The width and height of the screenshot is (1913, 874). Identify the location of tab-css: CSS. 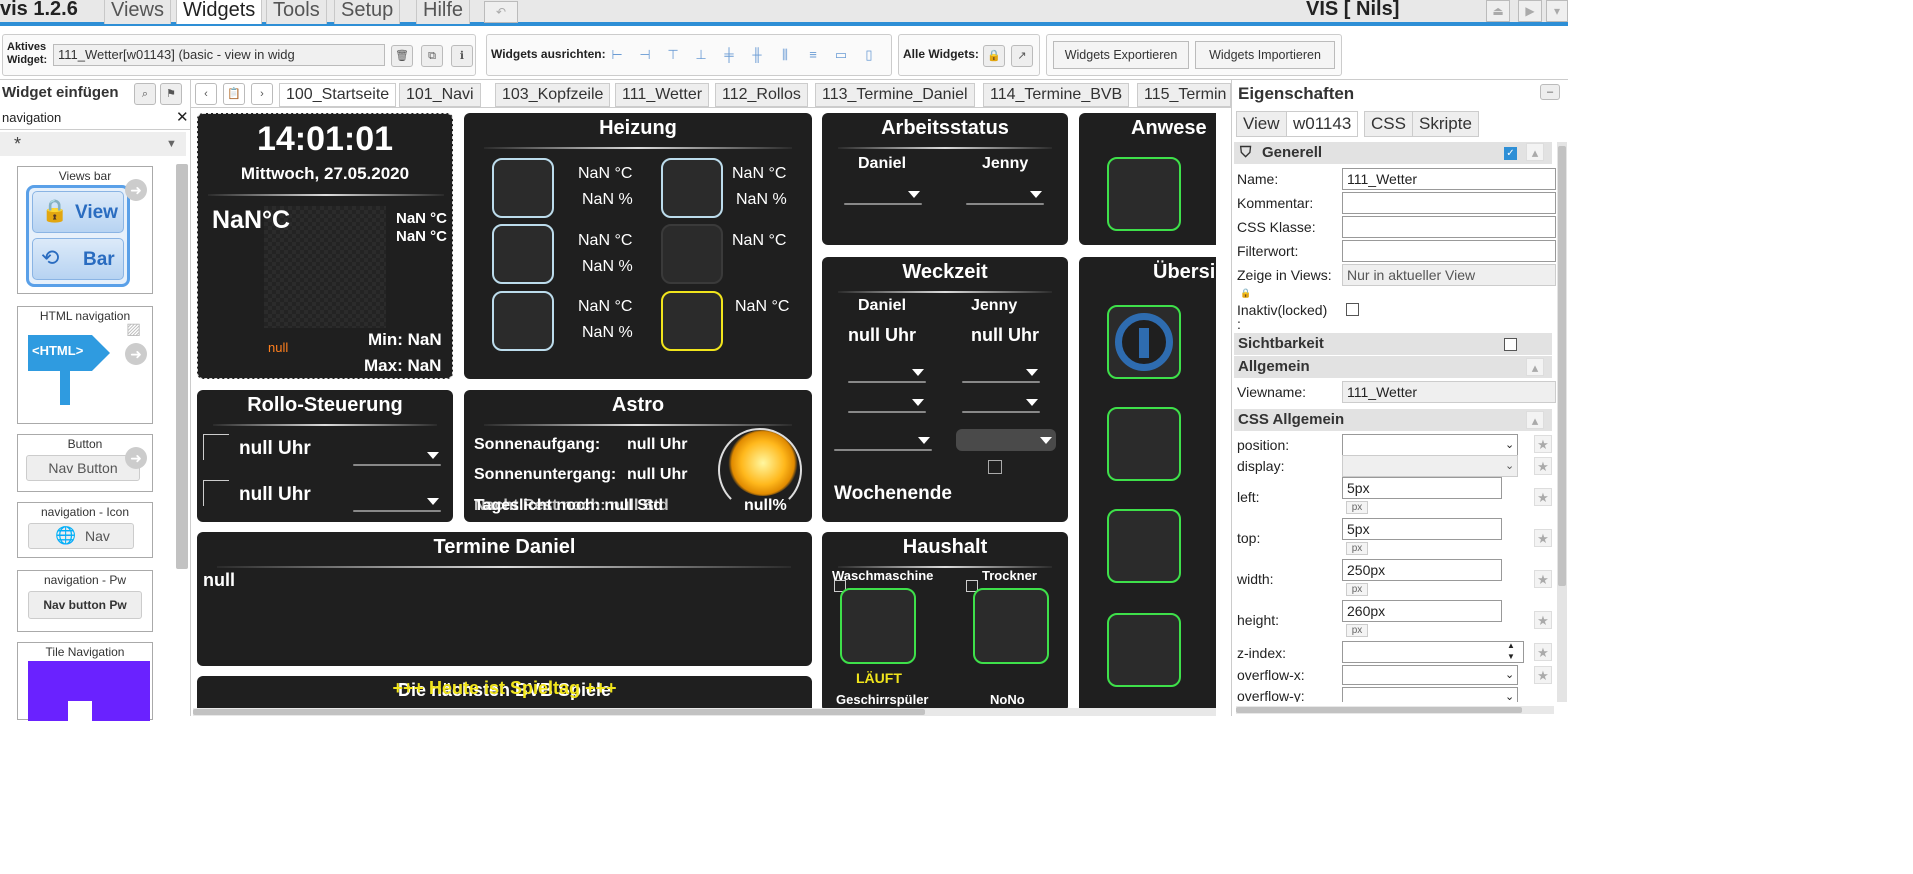
(1388, 124).